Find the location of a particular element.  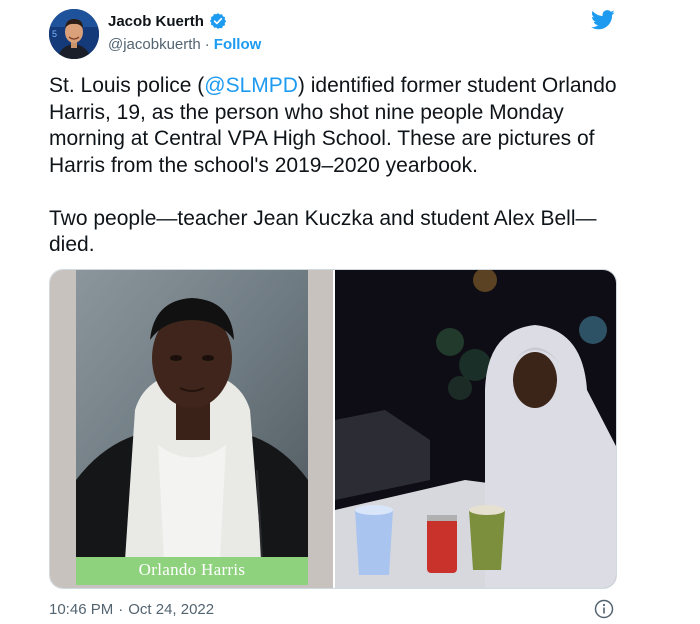

info-icon is located at coordinates (604, 609).